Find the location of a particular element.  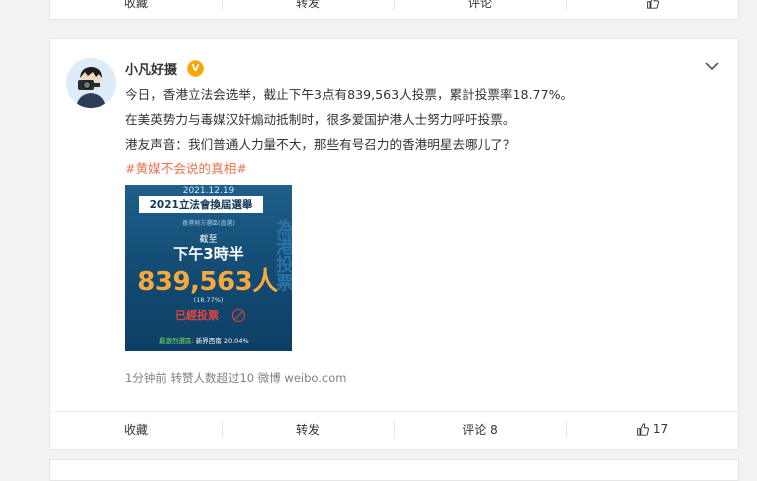

image-subtitle: 香港地方選區(直選) is located at coordinates (208, 223).